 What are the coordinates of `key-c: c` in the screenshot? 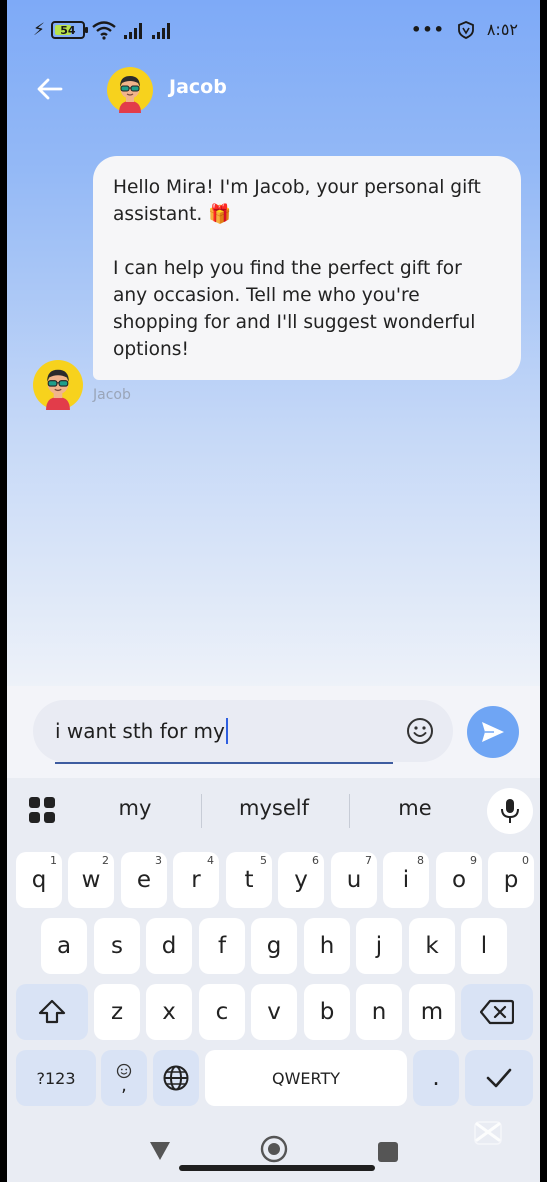 It's located at (222, 1012).